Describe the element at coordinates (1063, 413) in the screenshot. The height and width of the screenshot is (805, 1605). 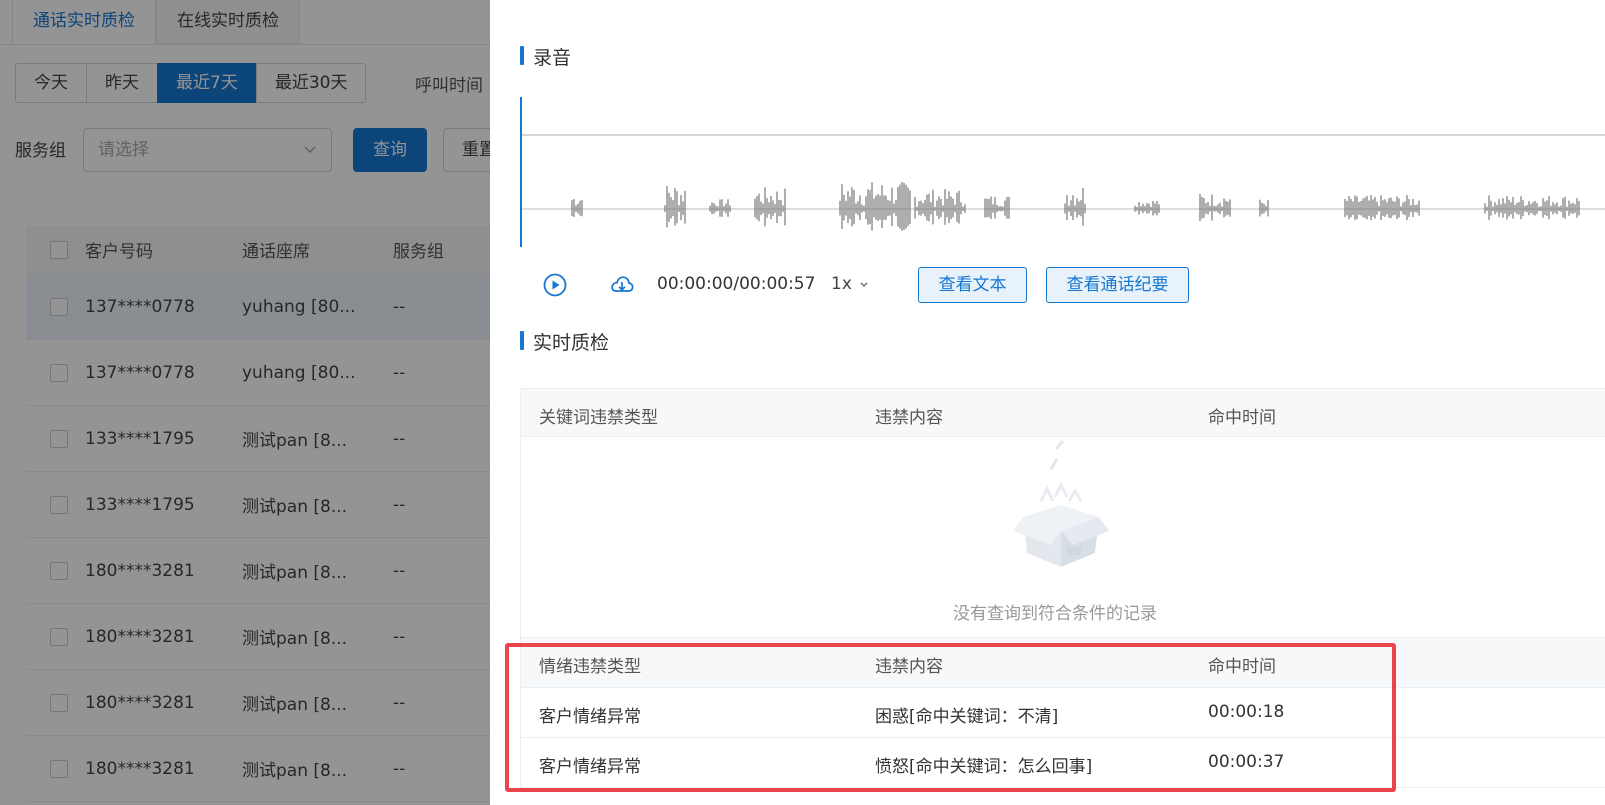
I see `table-header: 关键词违禁类型 违禁内容 命中时间` at that location.